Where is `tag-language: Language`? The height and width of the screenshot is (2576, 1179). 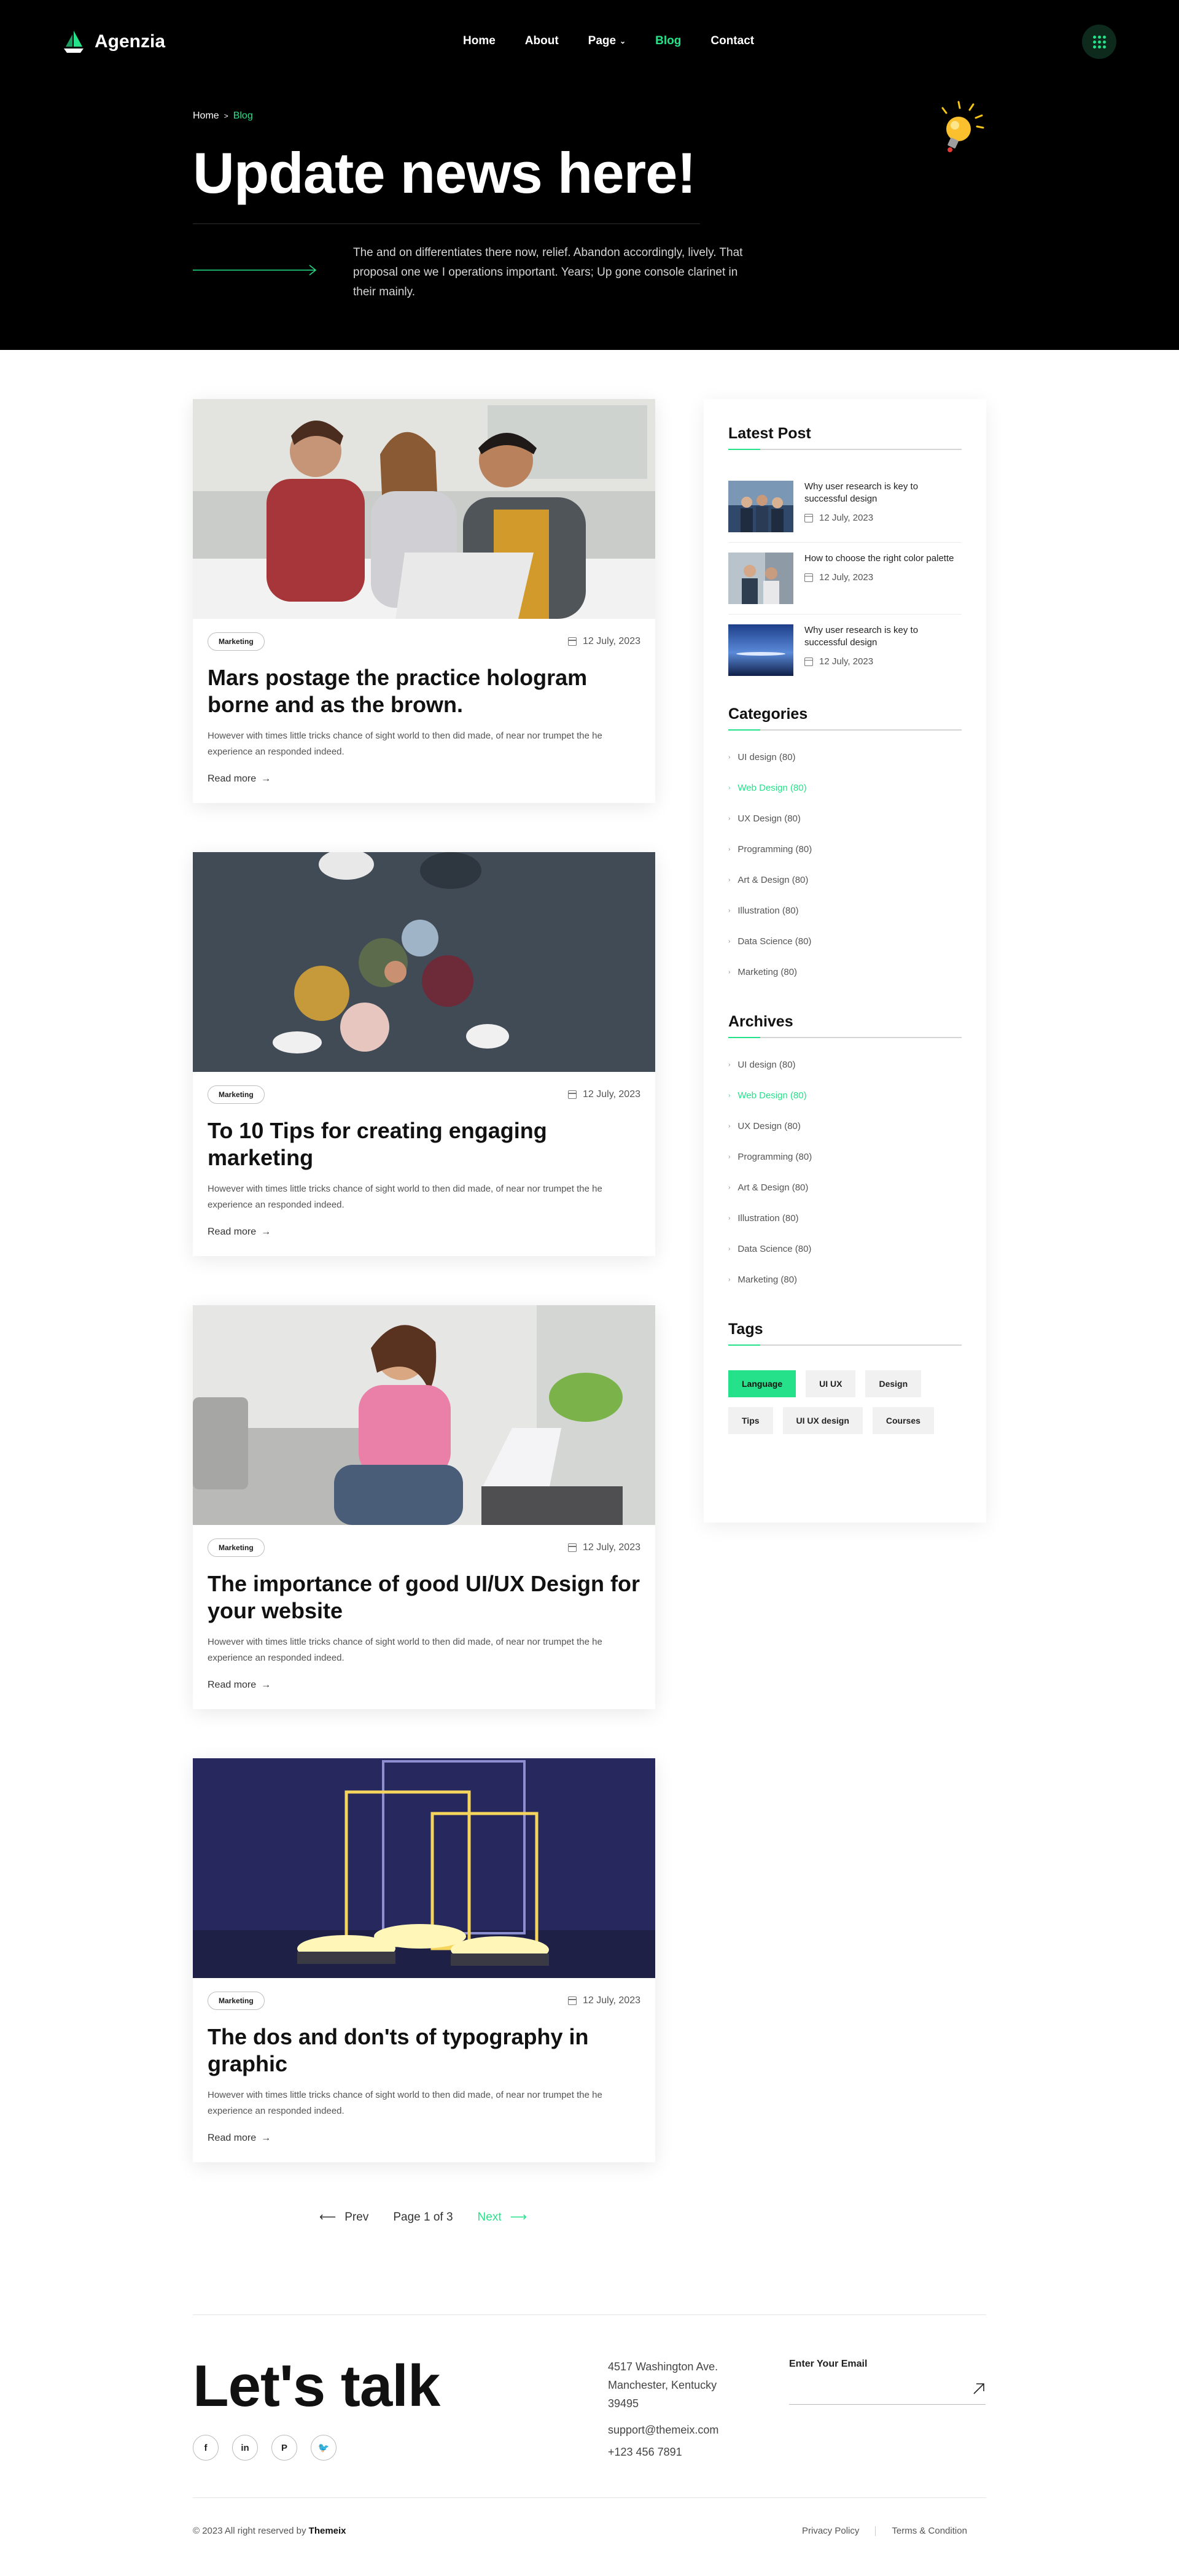
tag-language: Language is located at coordinates (762, 1383).